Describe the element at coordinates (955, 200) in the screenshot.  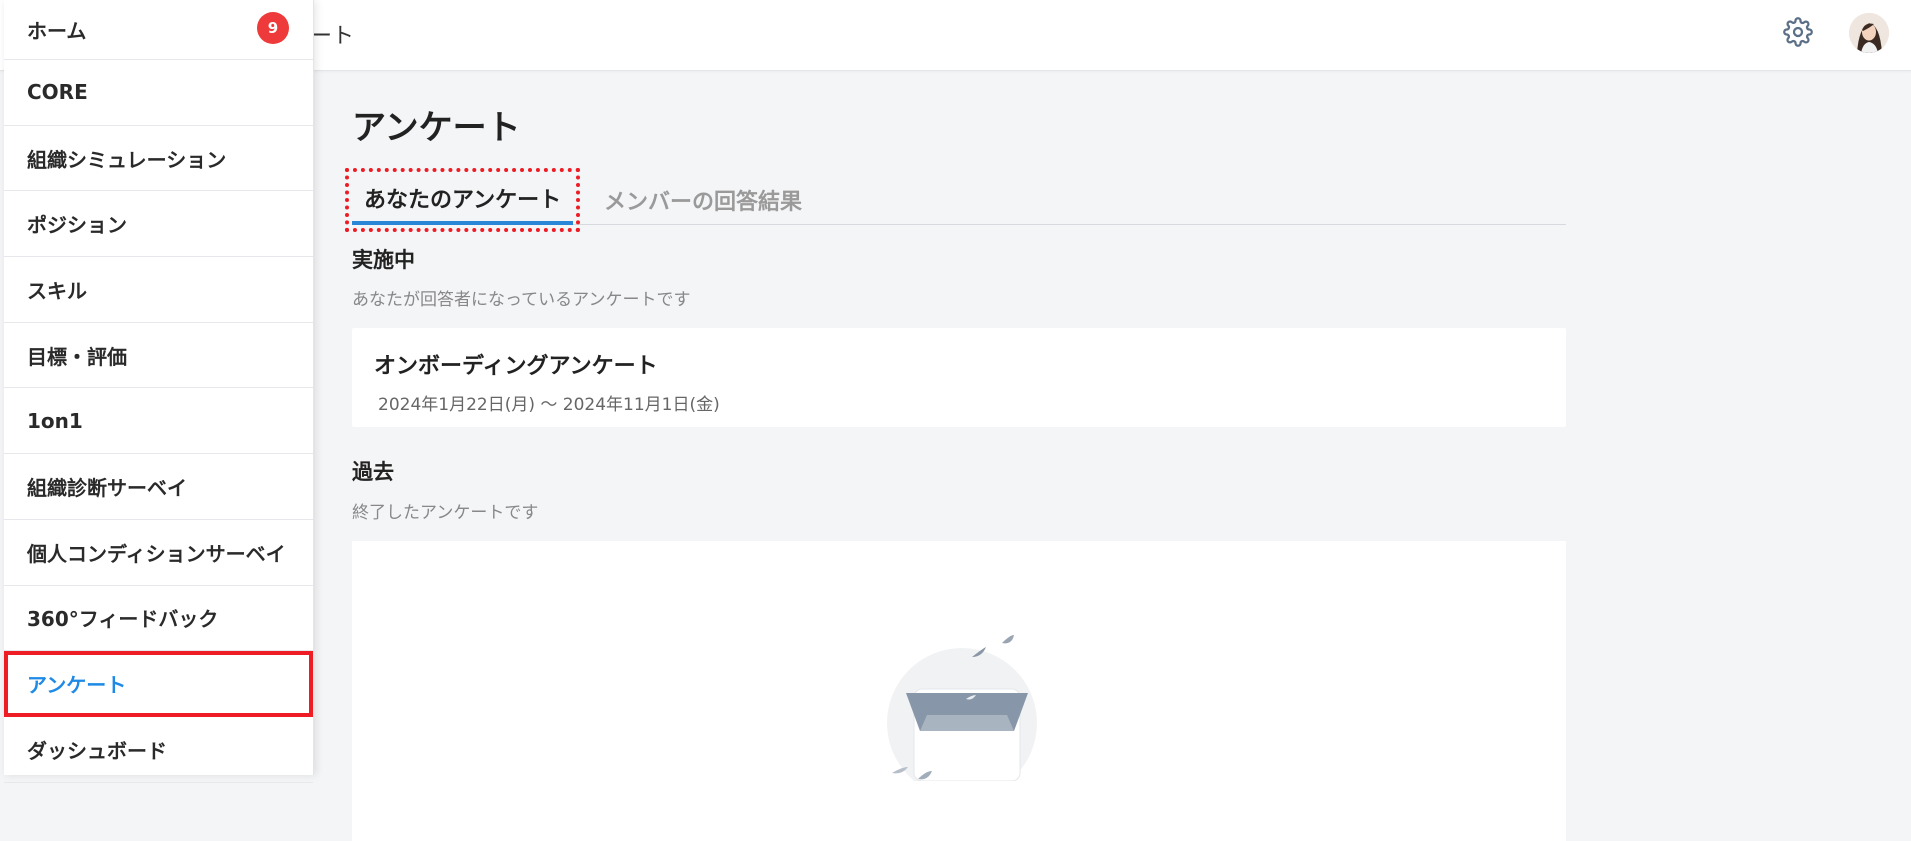
I see `tab-bar: あなたのアンケート メンバーの回答結果` at that location.